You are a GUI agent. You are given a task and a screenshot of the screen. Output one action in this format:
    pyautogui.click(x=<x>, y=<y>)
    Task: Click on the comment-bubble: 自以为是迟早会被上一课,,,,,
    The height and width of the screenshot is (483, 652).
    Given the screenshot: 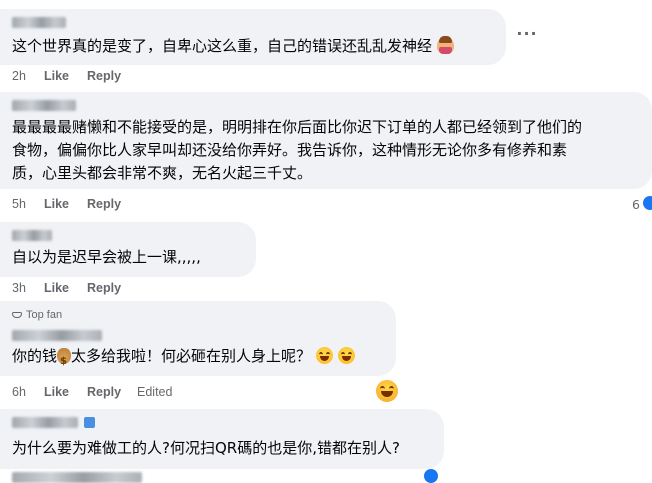 What is the action you would take?
    pyautogui.click(x=128, y=249)
    